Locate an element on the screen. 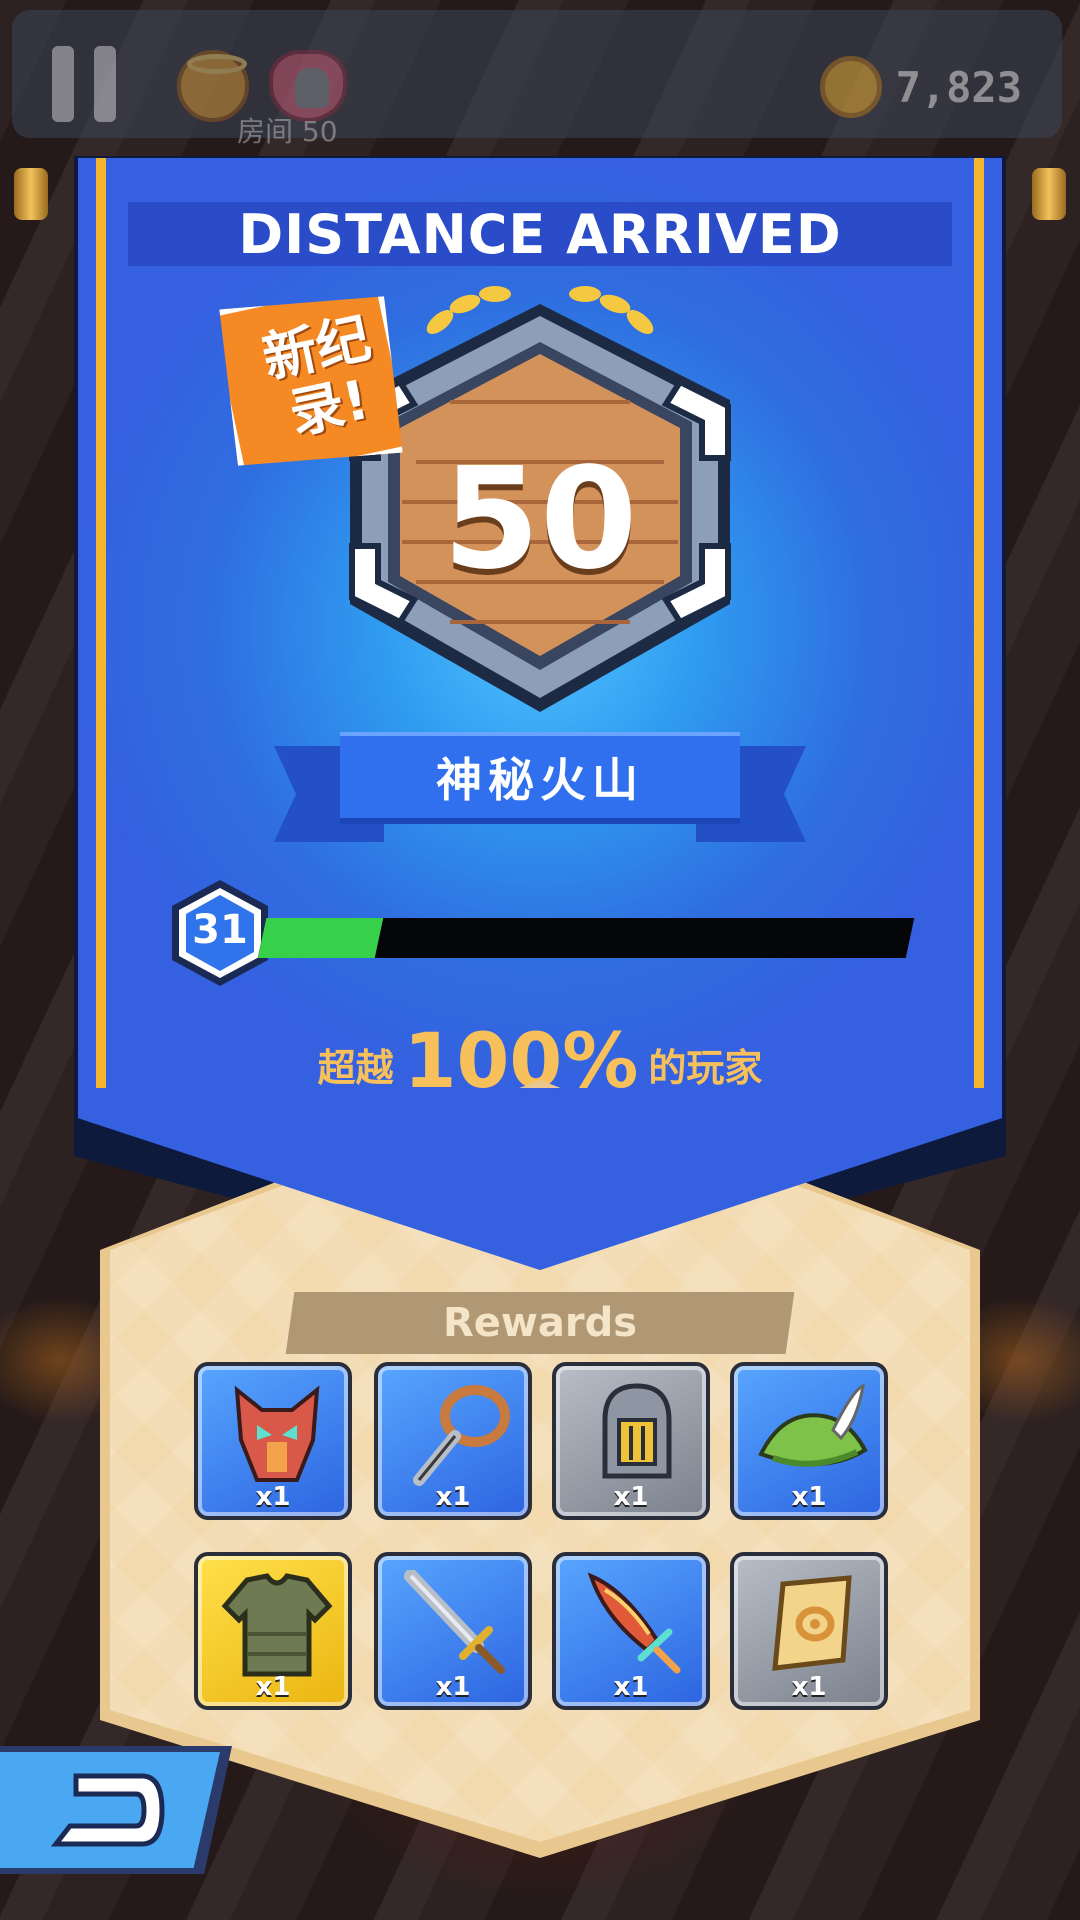  banner-stripe-left is located at coordinates (101, 638).